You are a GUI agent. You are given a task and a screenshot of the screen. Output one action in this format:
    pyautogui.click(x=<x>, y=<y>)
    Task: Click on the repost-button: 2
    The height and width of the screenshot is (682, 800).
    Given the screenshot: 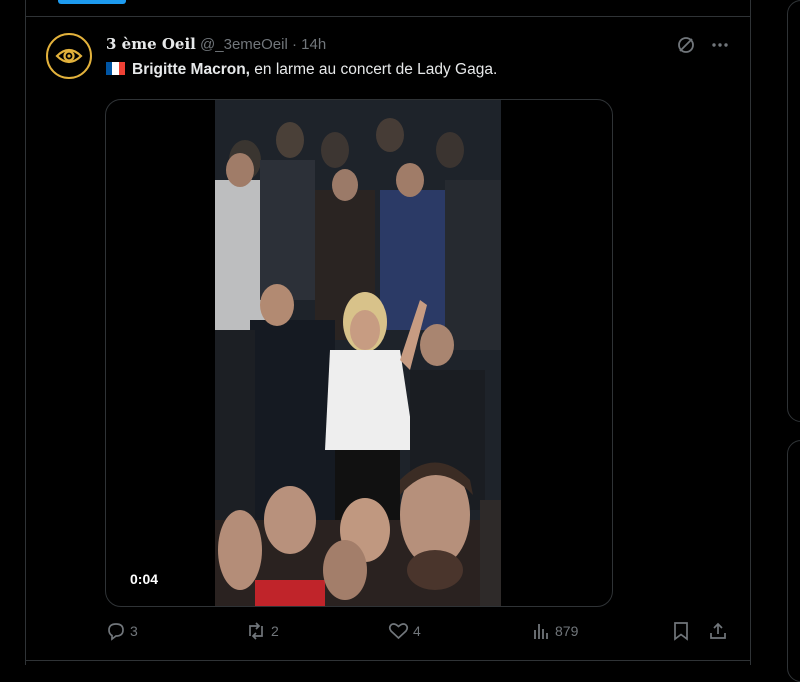 What is the action you would take?
    pyautogui.click(x=262, y=631)
    